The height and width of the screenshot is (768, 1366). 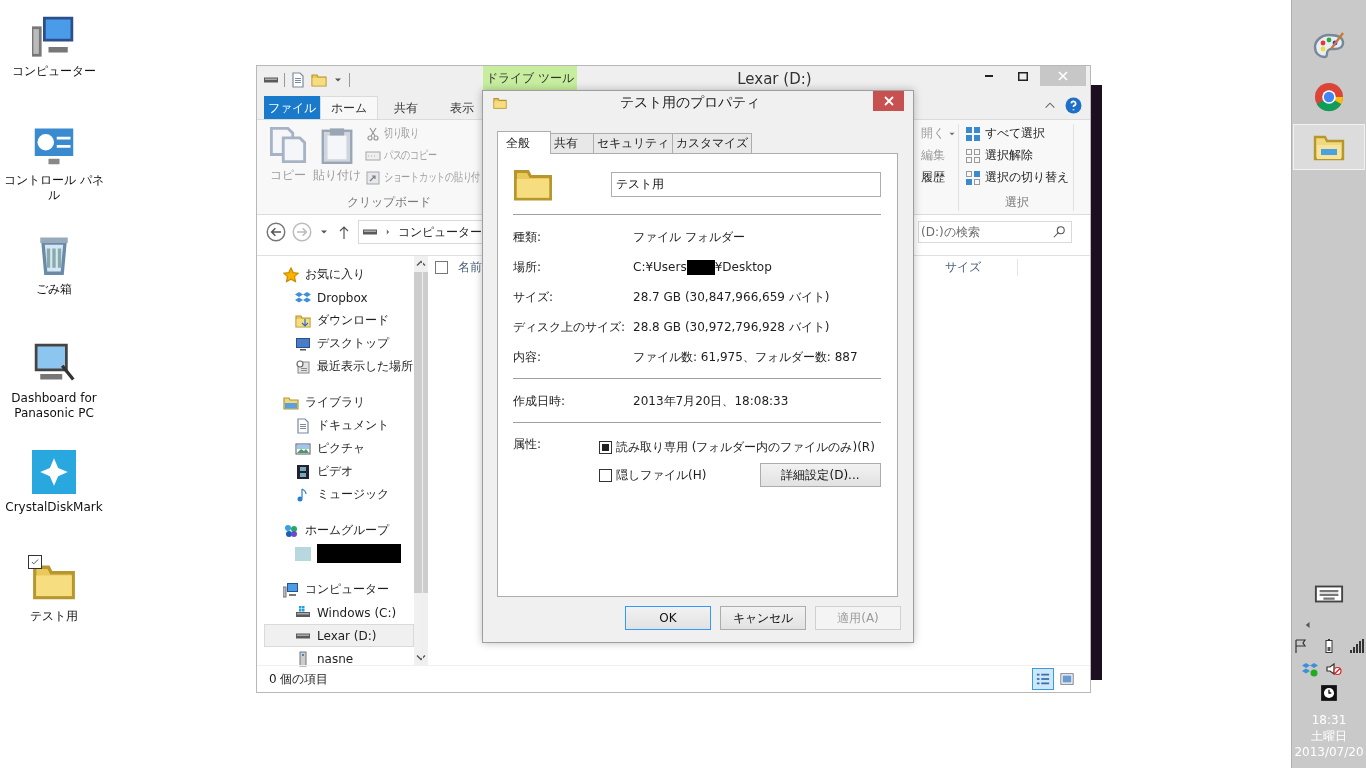 I want to click on ribbon-group-label: クリップボード, so click(x=388, y=202).